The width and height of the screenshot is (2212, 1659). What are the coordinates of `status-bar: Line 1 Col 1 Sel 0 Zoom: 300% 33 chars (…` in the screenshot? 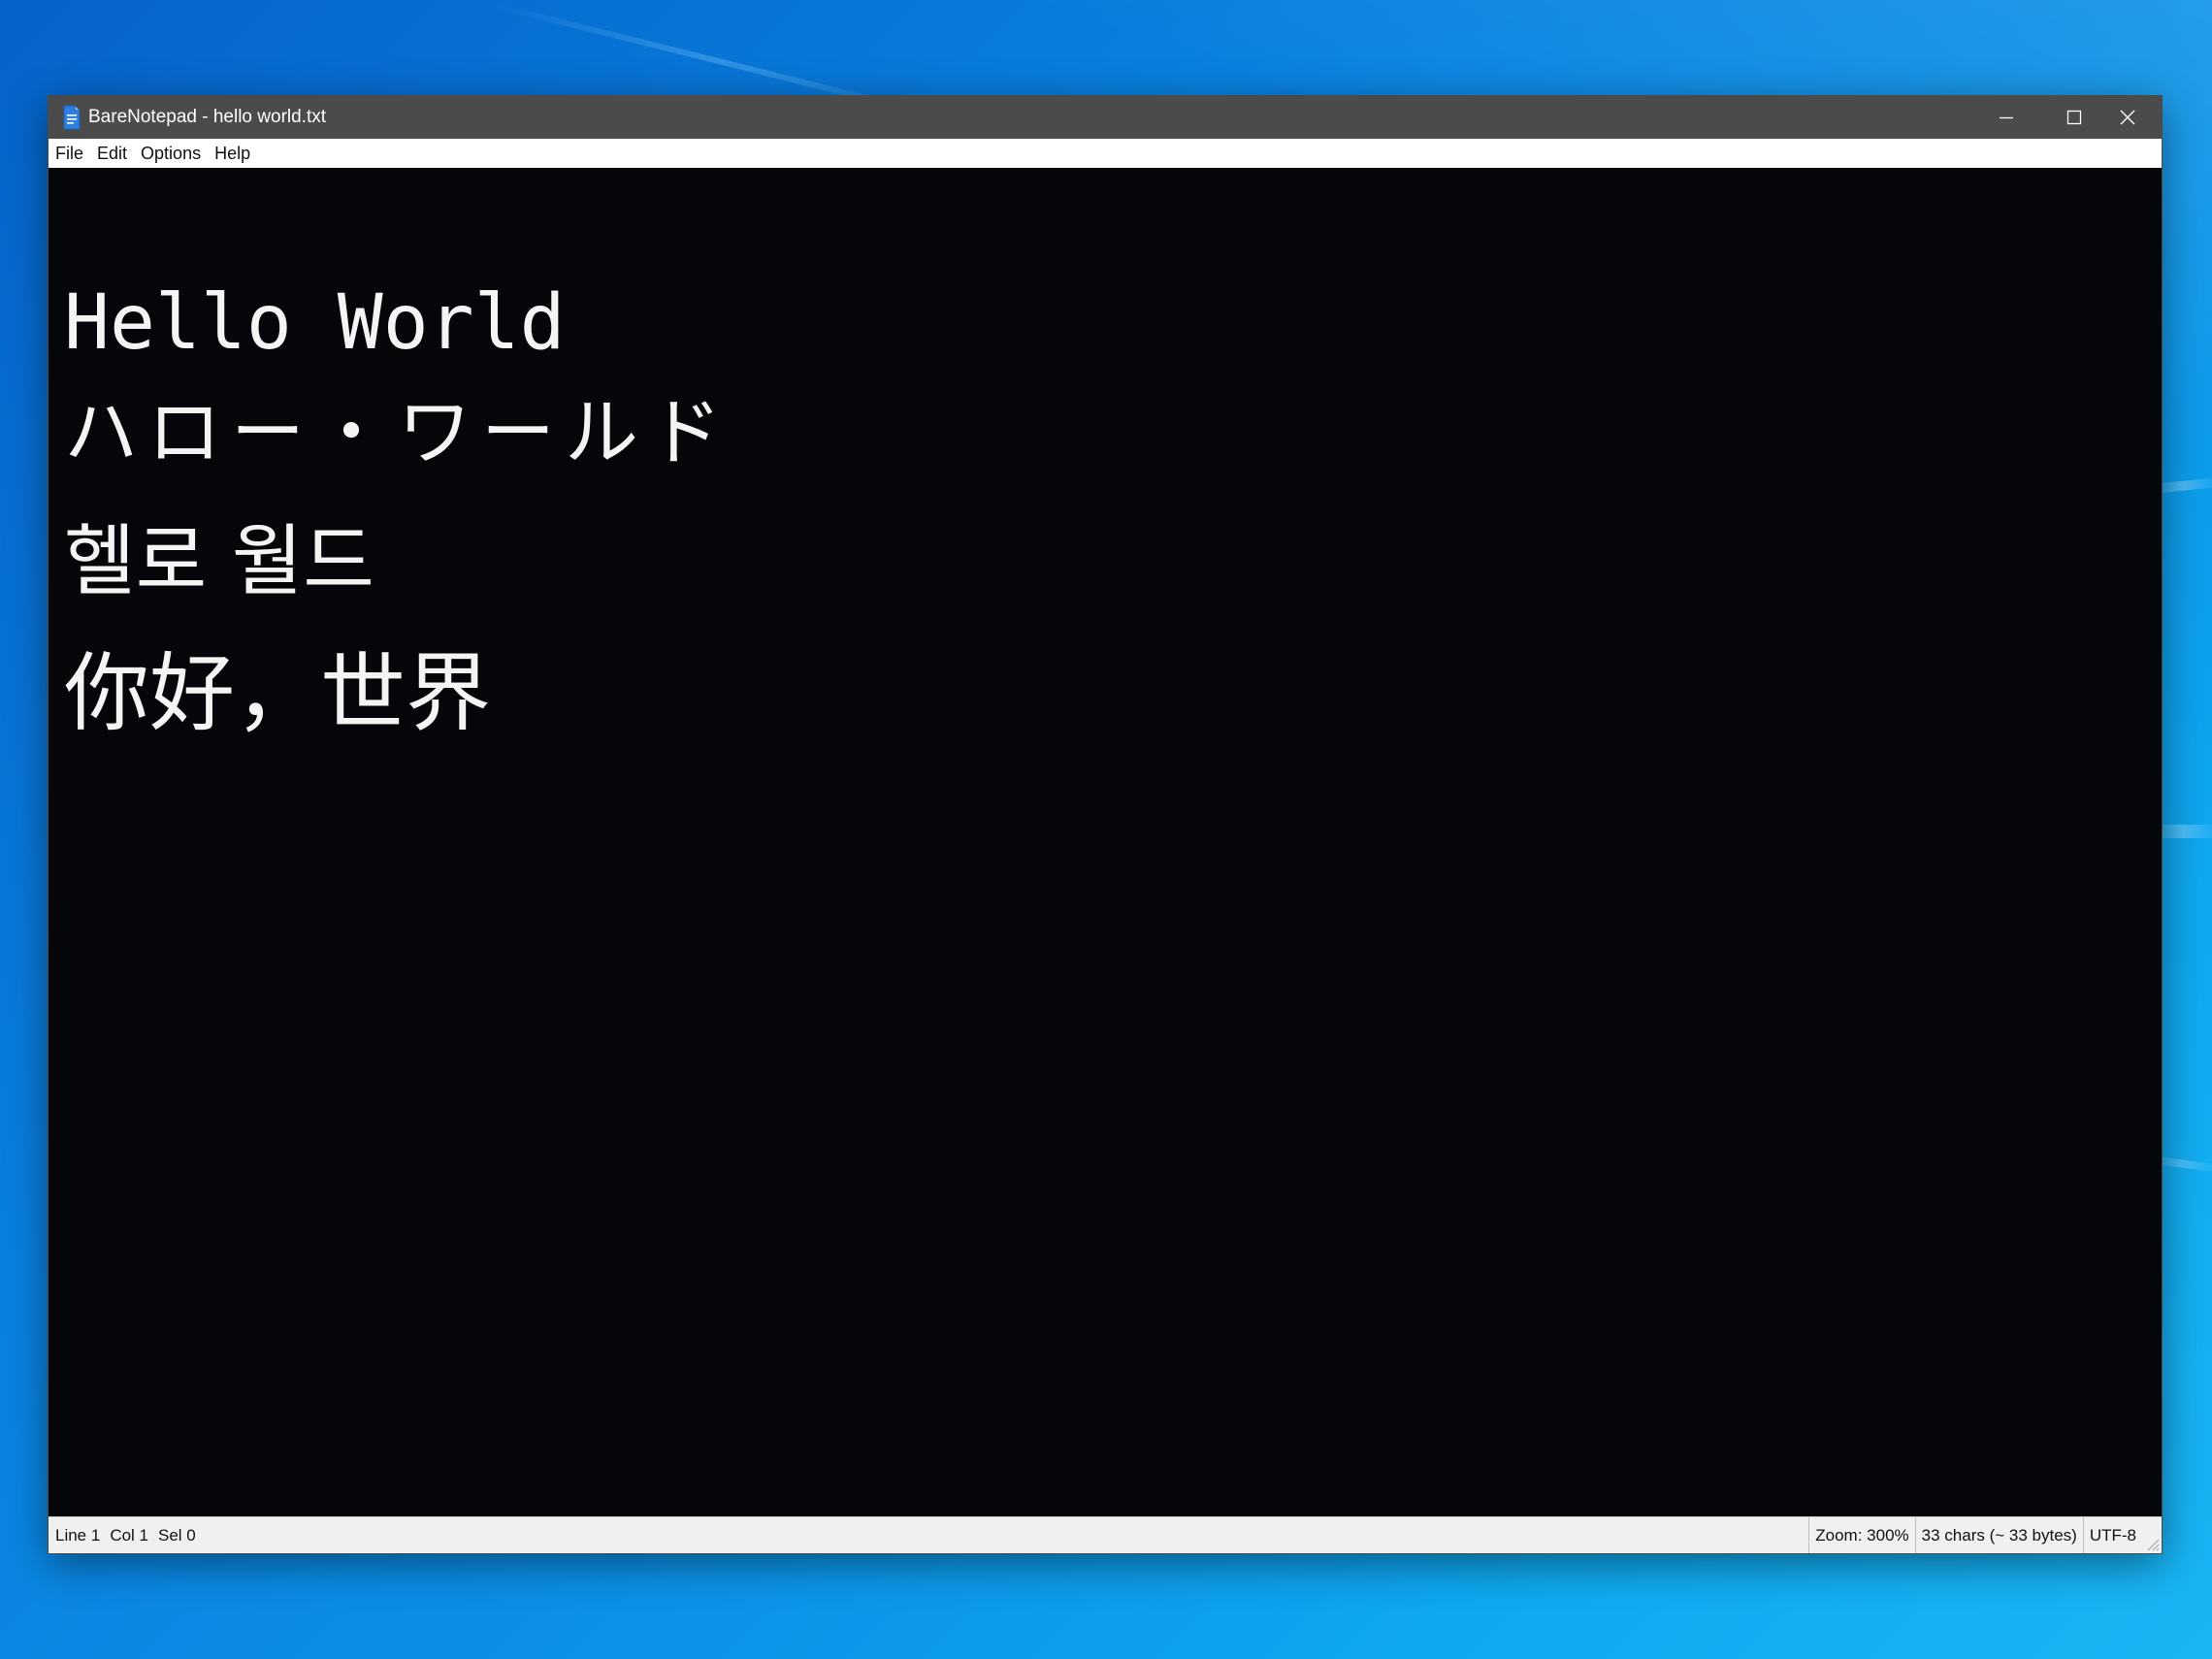 It's located at (1105, 1535).